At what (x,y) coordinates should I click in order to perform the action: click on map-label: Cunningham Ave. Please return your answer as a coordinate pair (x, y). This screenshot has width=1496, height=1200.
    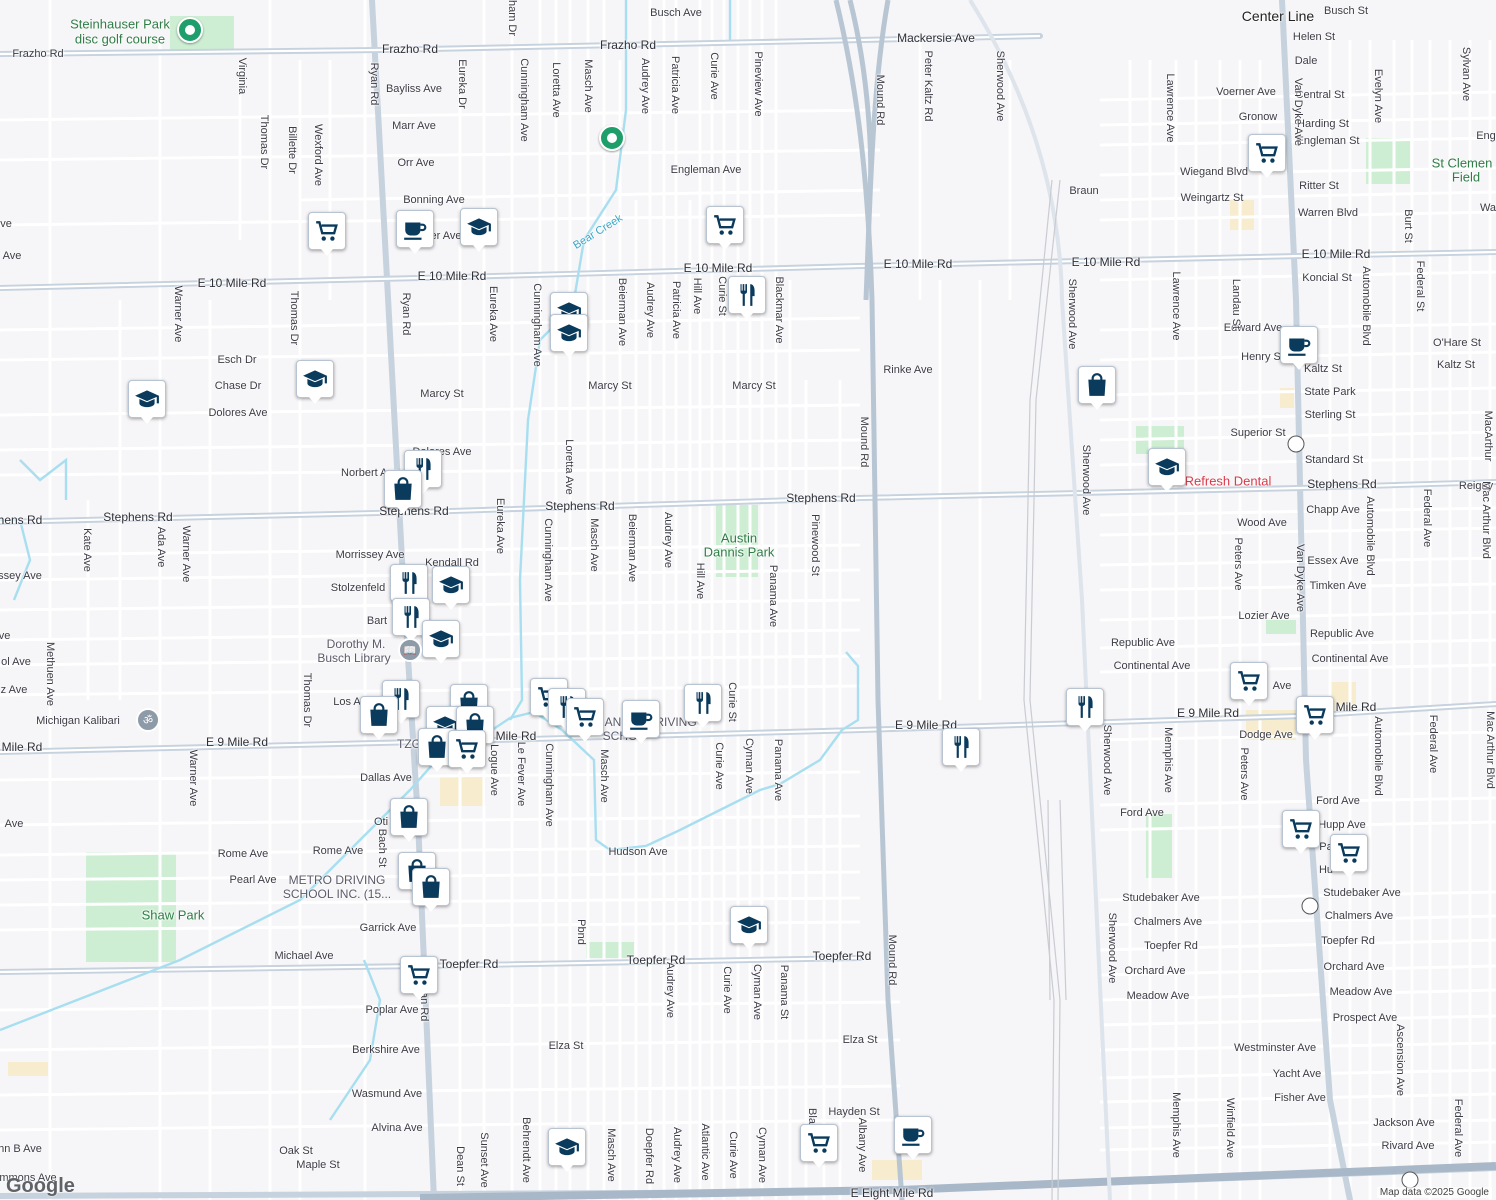
    Looking at the image, I should click on (524, 100).